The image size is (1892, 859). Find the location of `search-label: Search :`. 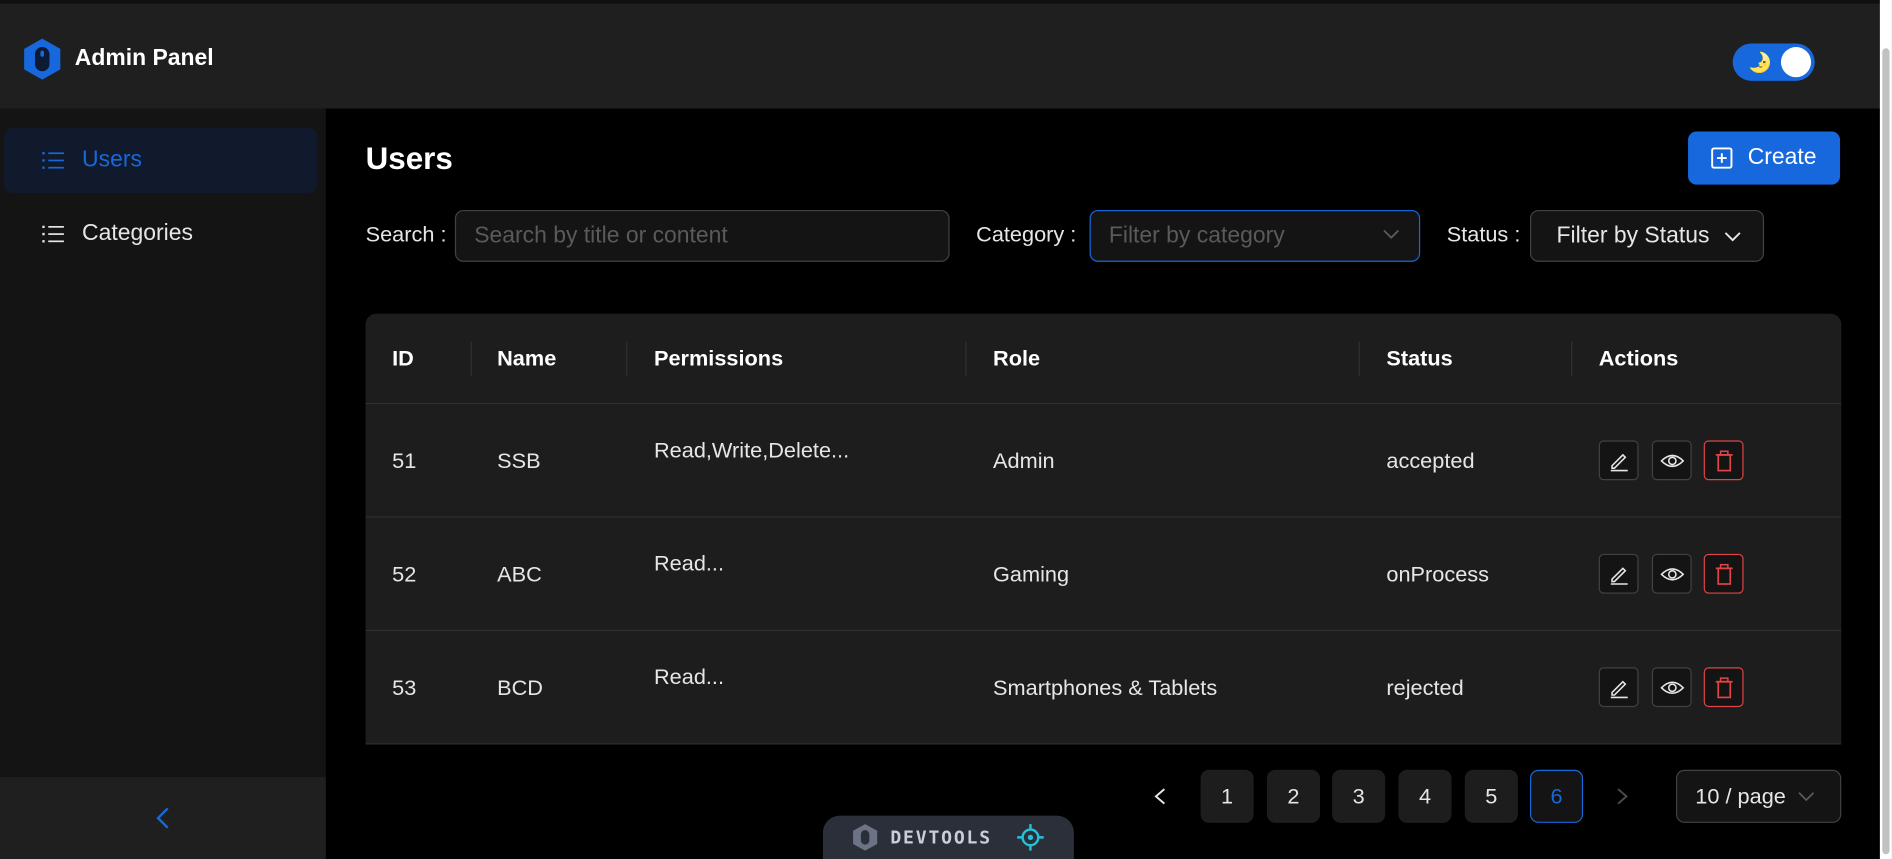

search-label: Search : is located at coordinates (406, 234).